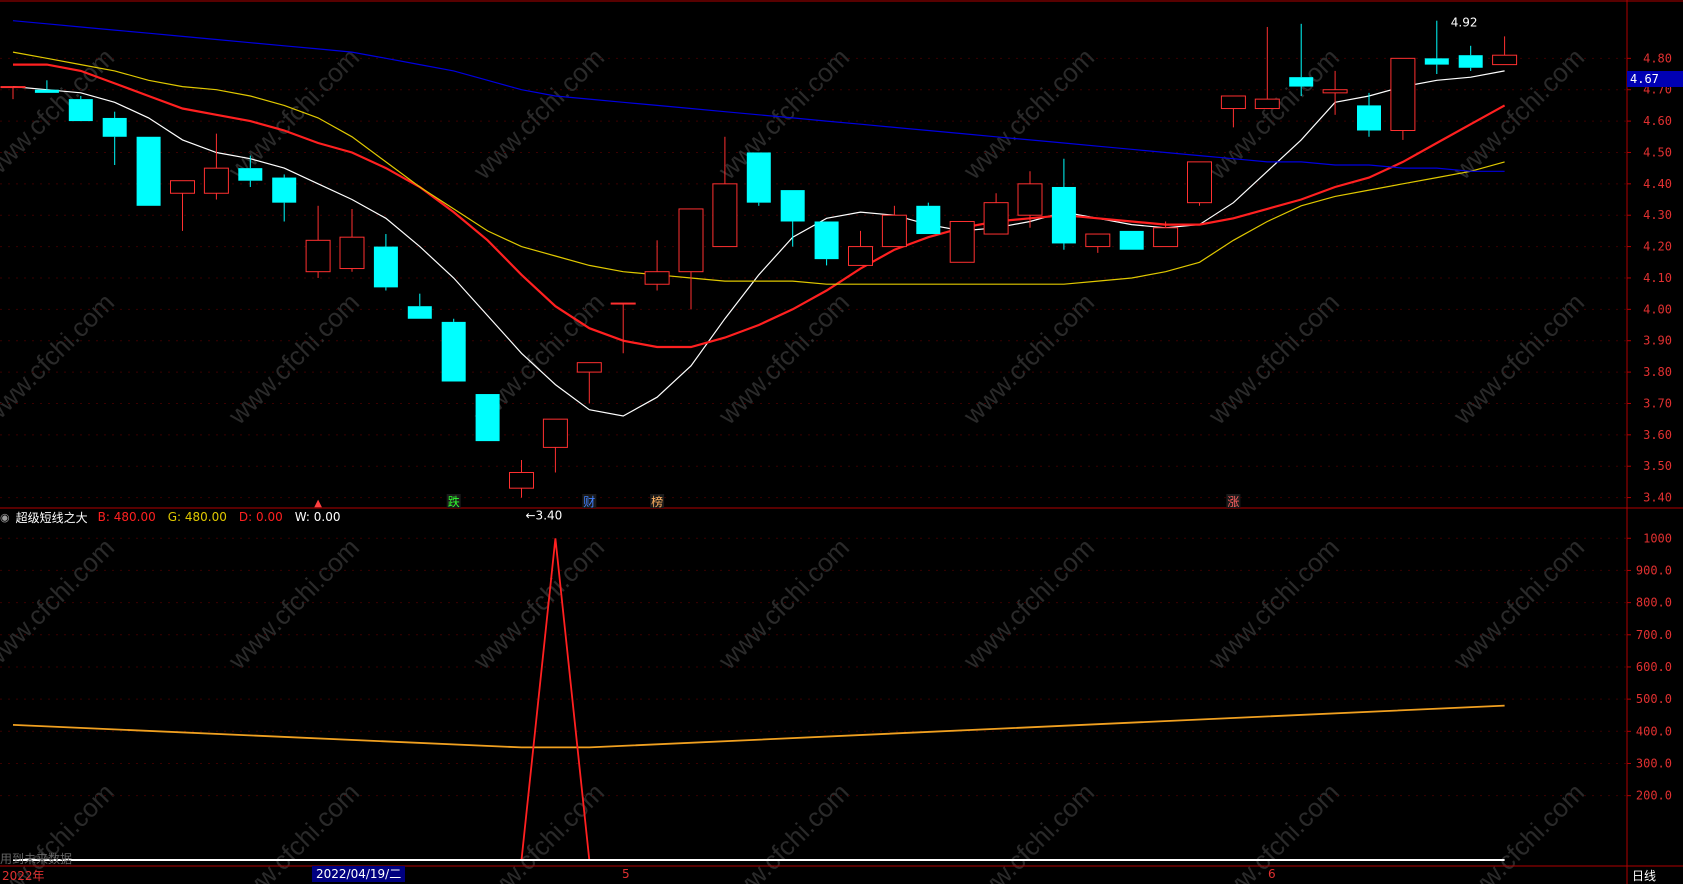  I want to click on month-label-6: 6, so click(1272, 874).